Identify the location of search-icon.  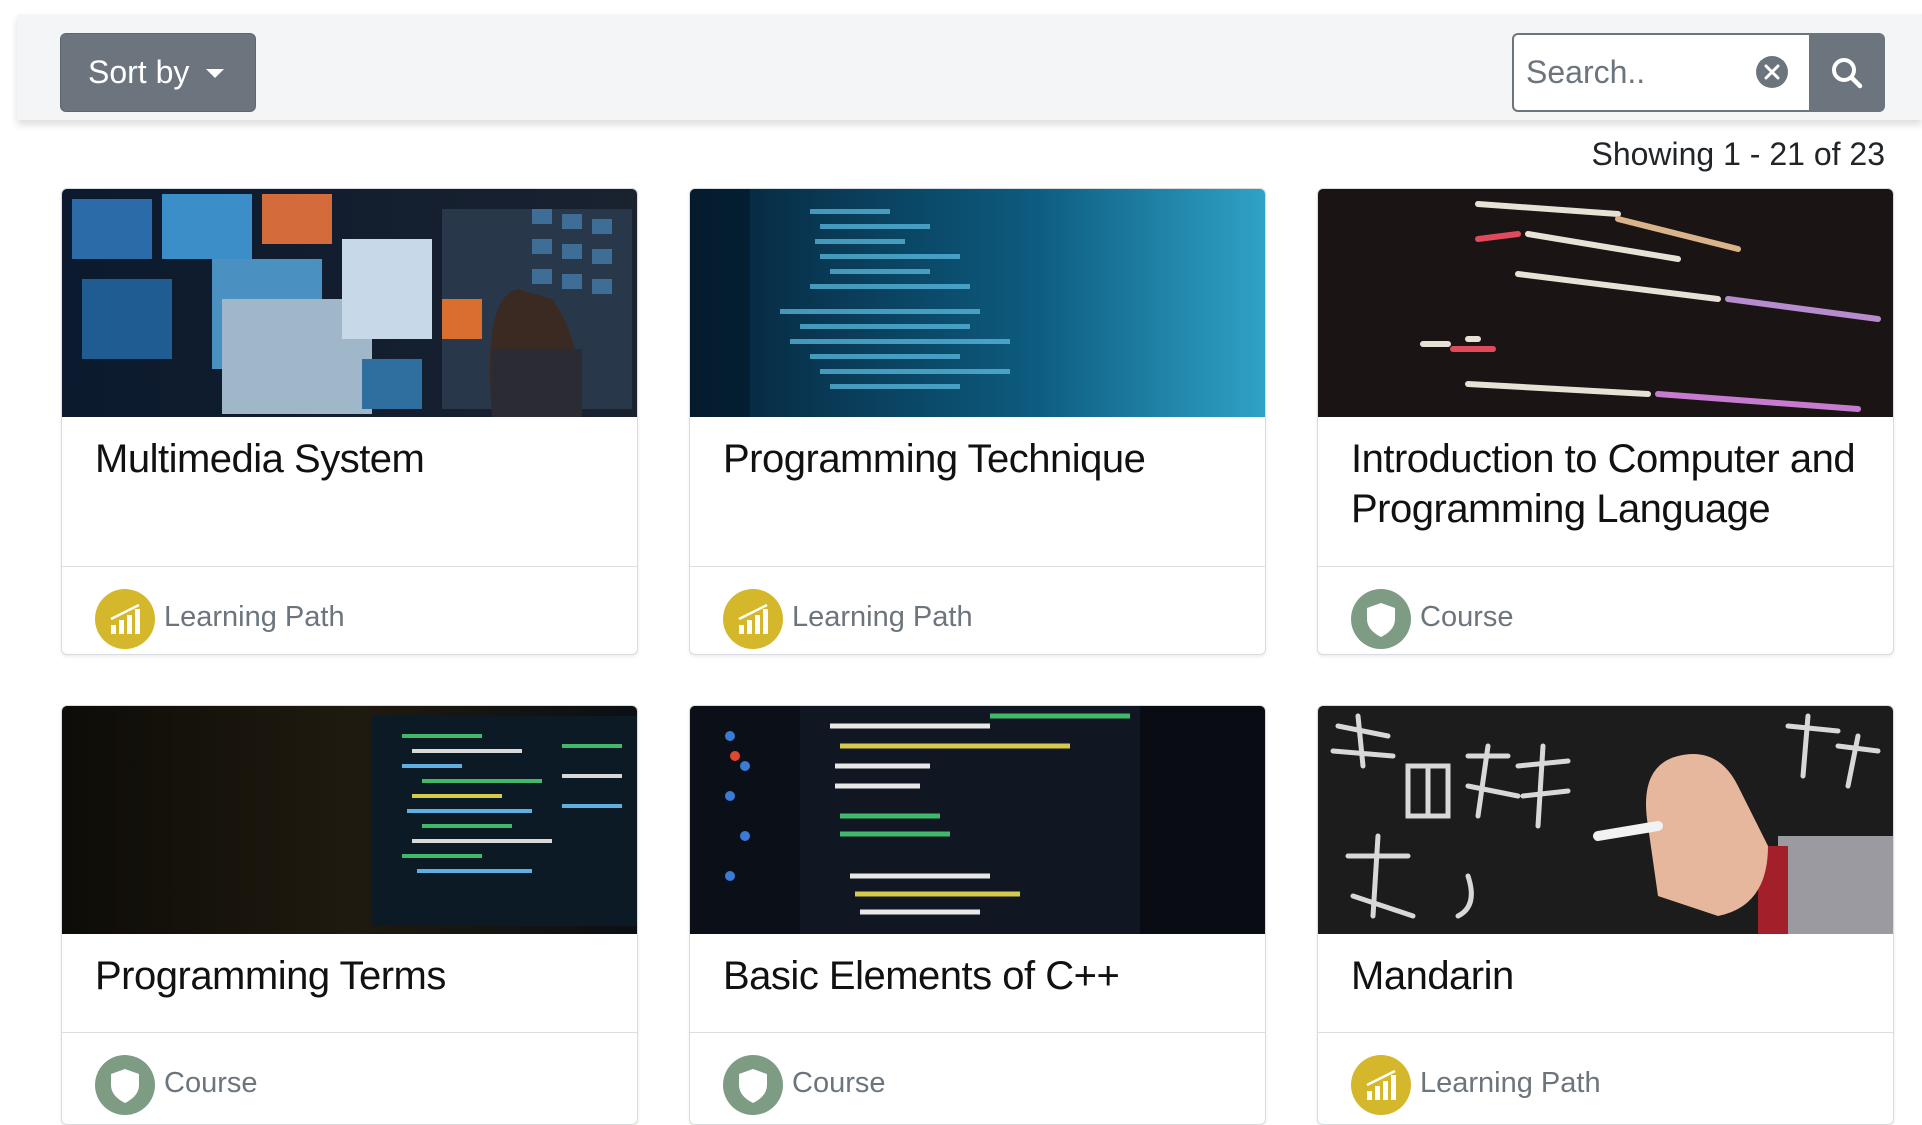
(1847, 72).